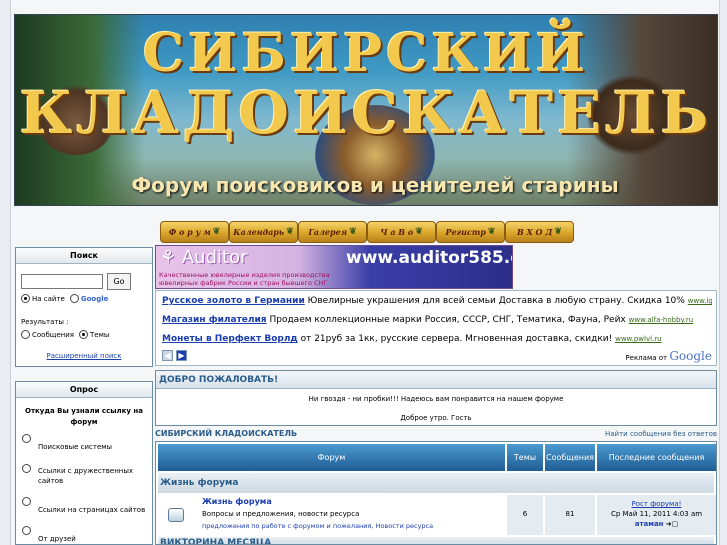  What do you see at coordinates (100, 334) in the screenshot?
I see `topics-radio-label: Темы` at bounding box center [100, 334].